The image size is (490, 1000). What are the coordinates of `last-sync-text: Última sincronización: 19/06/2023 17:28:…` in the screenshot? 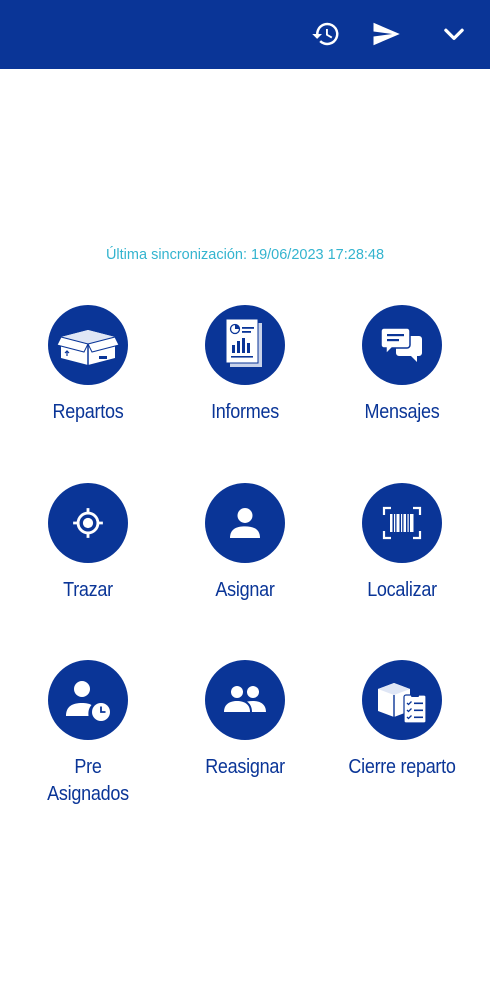 It's located at (245, 255).